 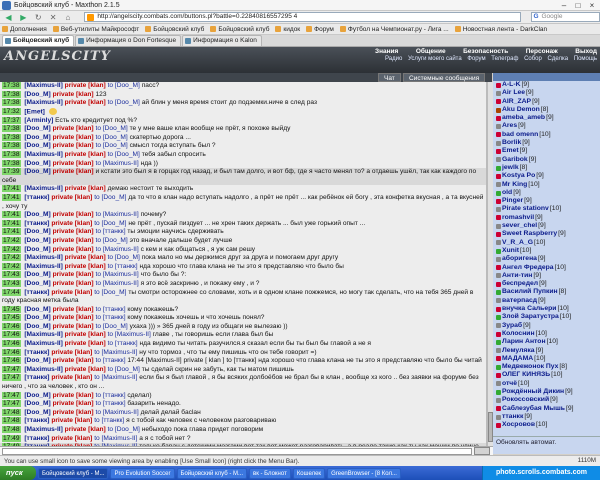 I want to click on submenu-item: Собор, so click(x=533, y=60).